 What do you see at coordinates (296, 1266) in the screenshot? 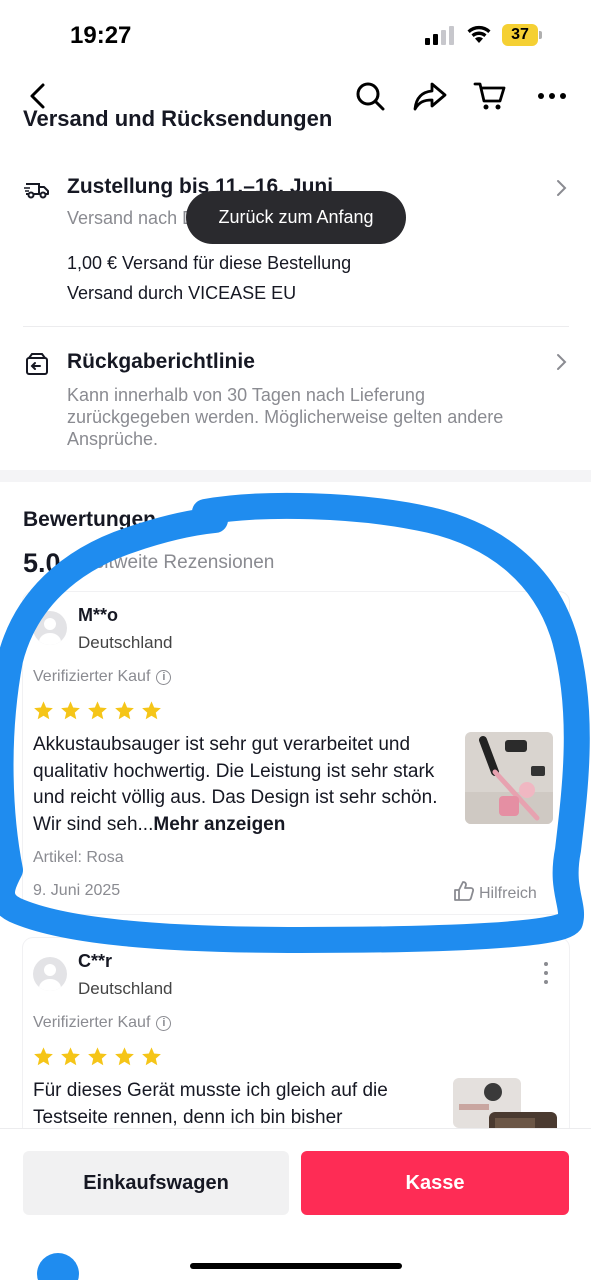
I see `home-indicator` at bounding box center [296, 1266].